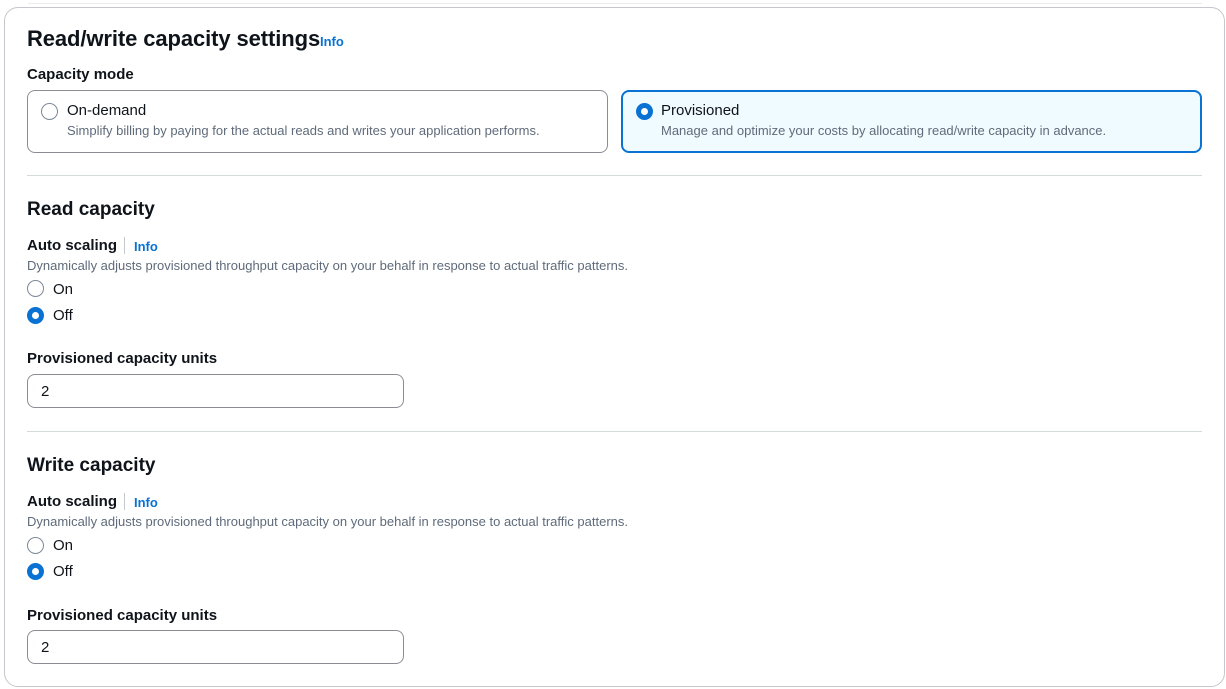 This screenshot has height=689, width=1226. Describe the element at coordinates (35, 315) in the screenshot. I see `read-auto-scaling-off-radio` at that location.